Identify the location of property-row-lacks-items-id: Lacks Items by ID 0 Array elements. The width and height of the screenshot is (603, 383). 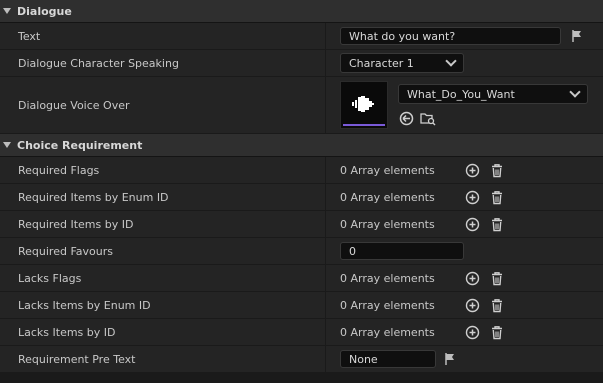
(301, 332).